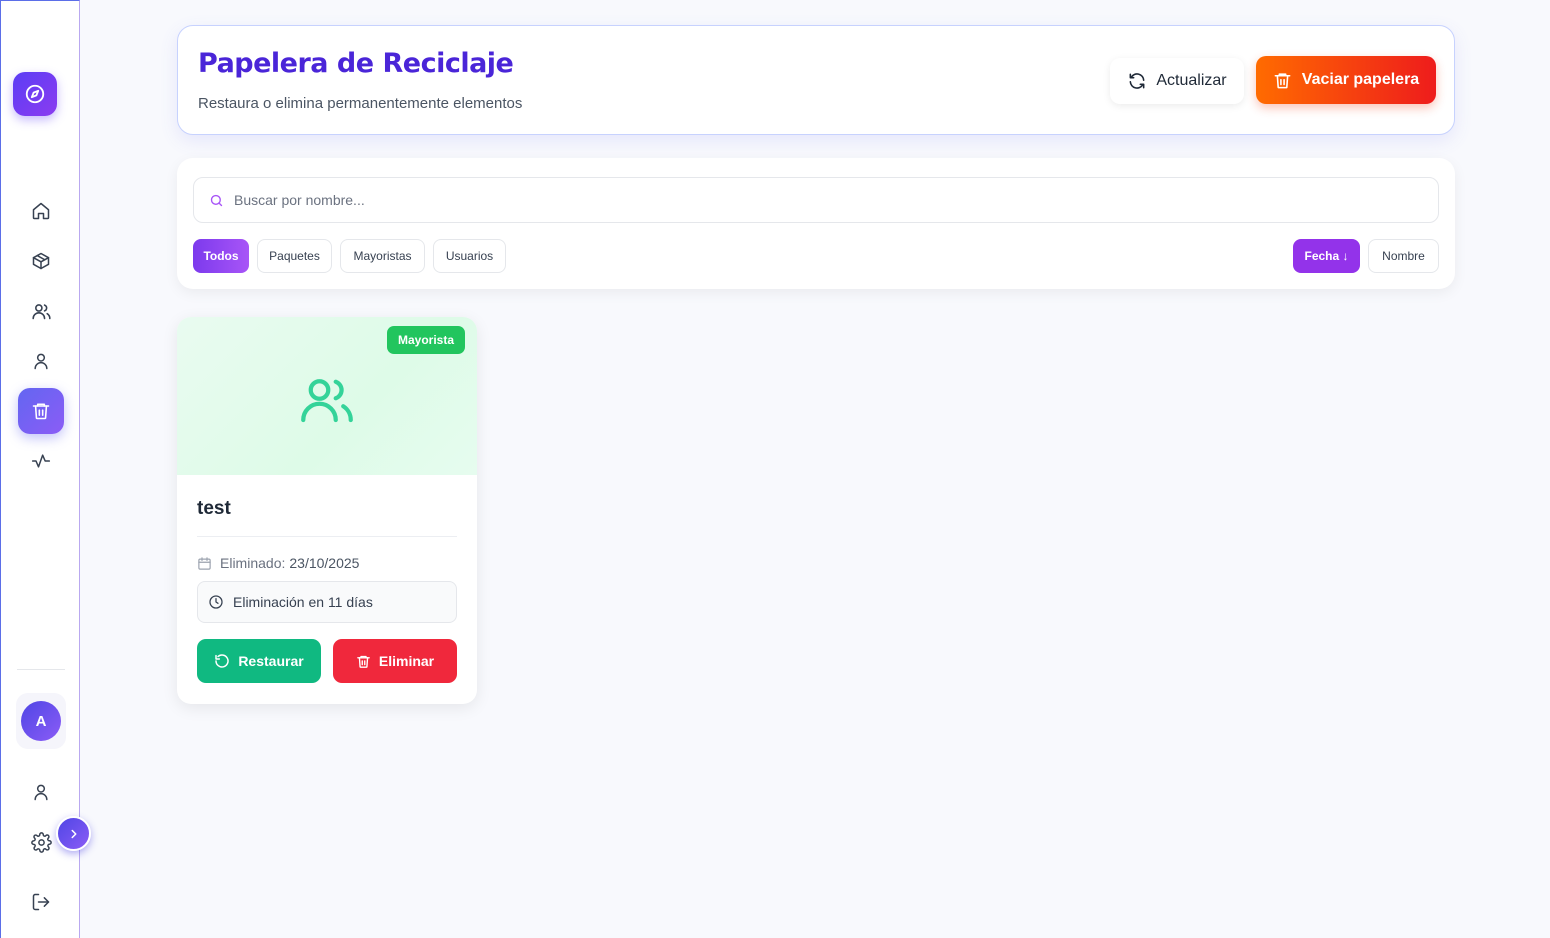  I want to click on box-icon, so click(41, 261).